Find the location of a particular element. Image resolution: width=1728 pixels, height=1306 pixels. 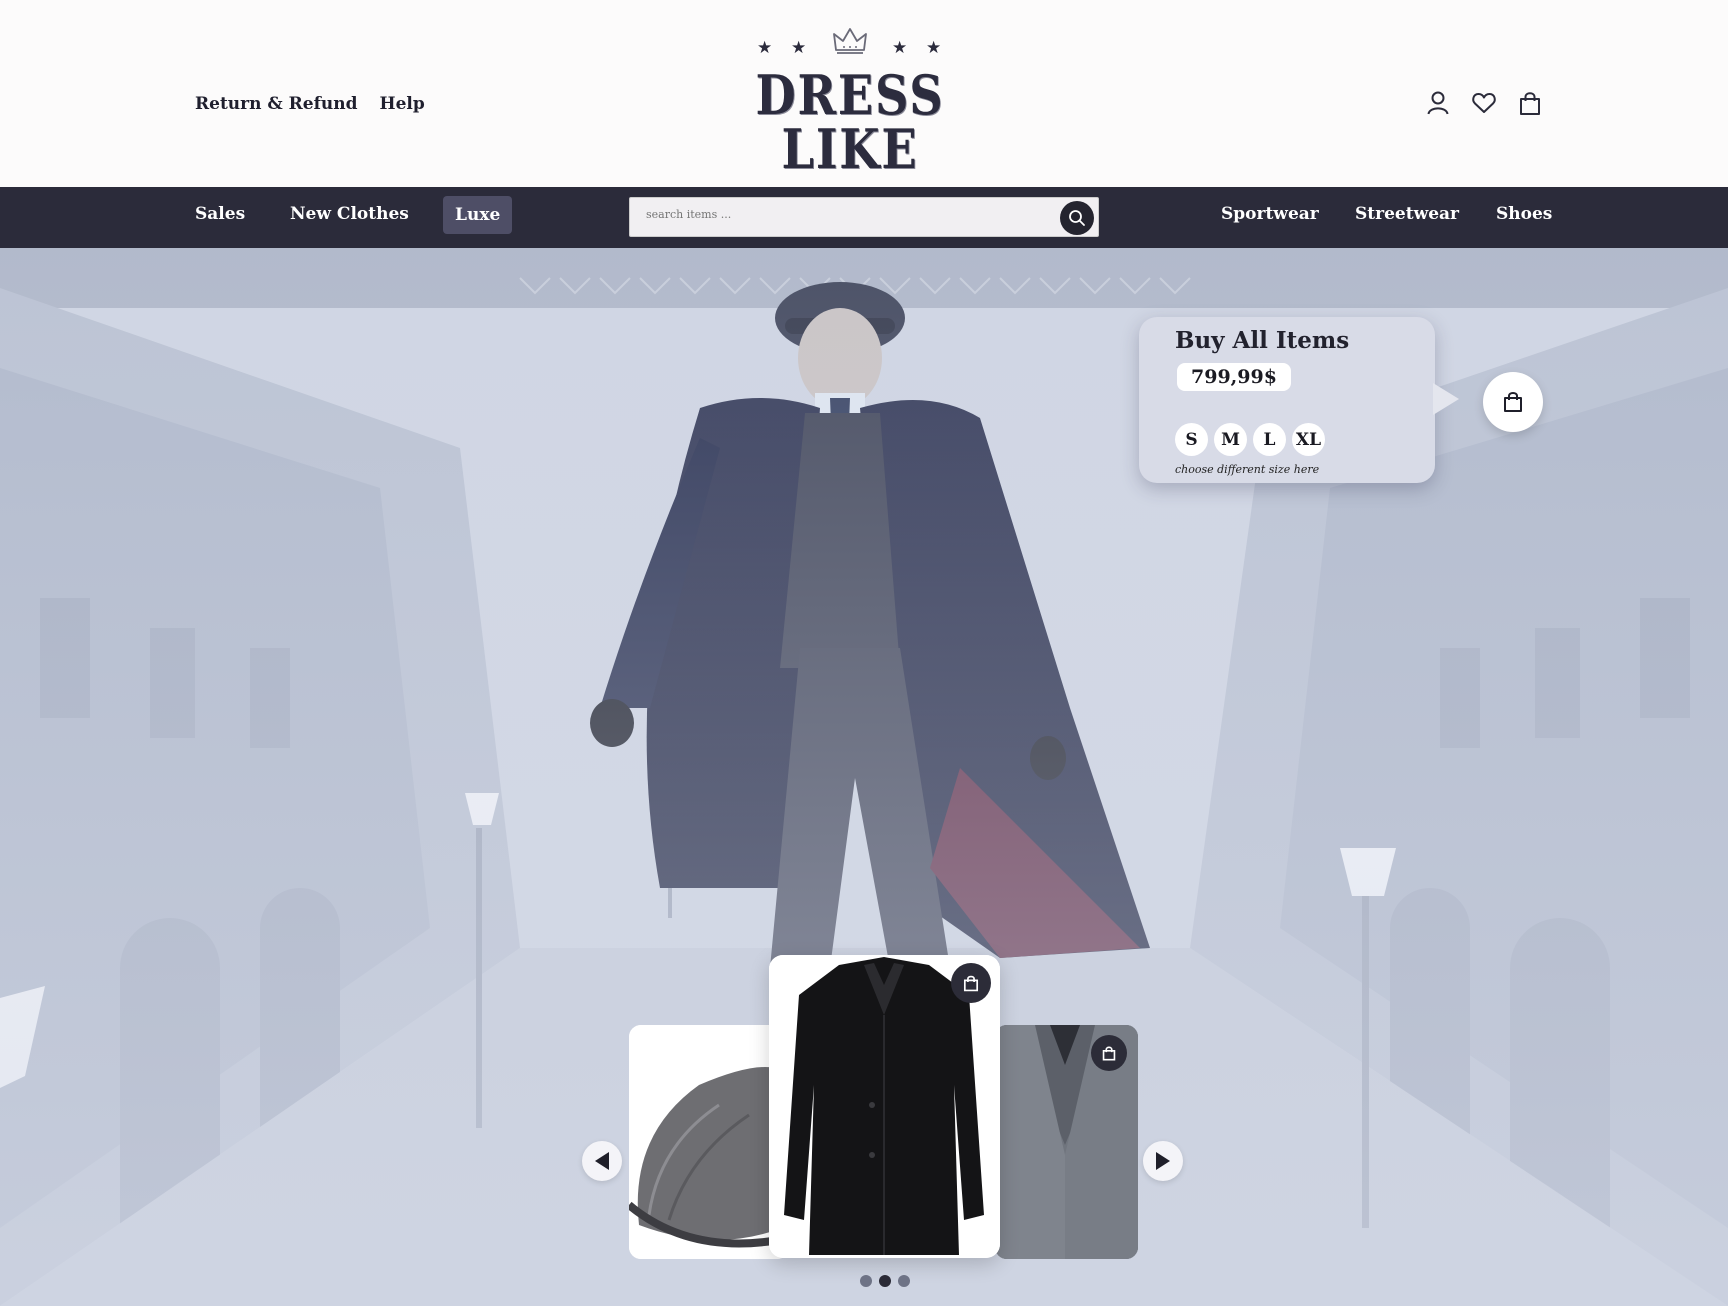

header-icons is located at coordinates (1484, 103).